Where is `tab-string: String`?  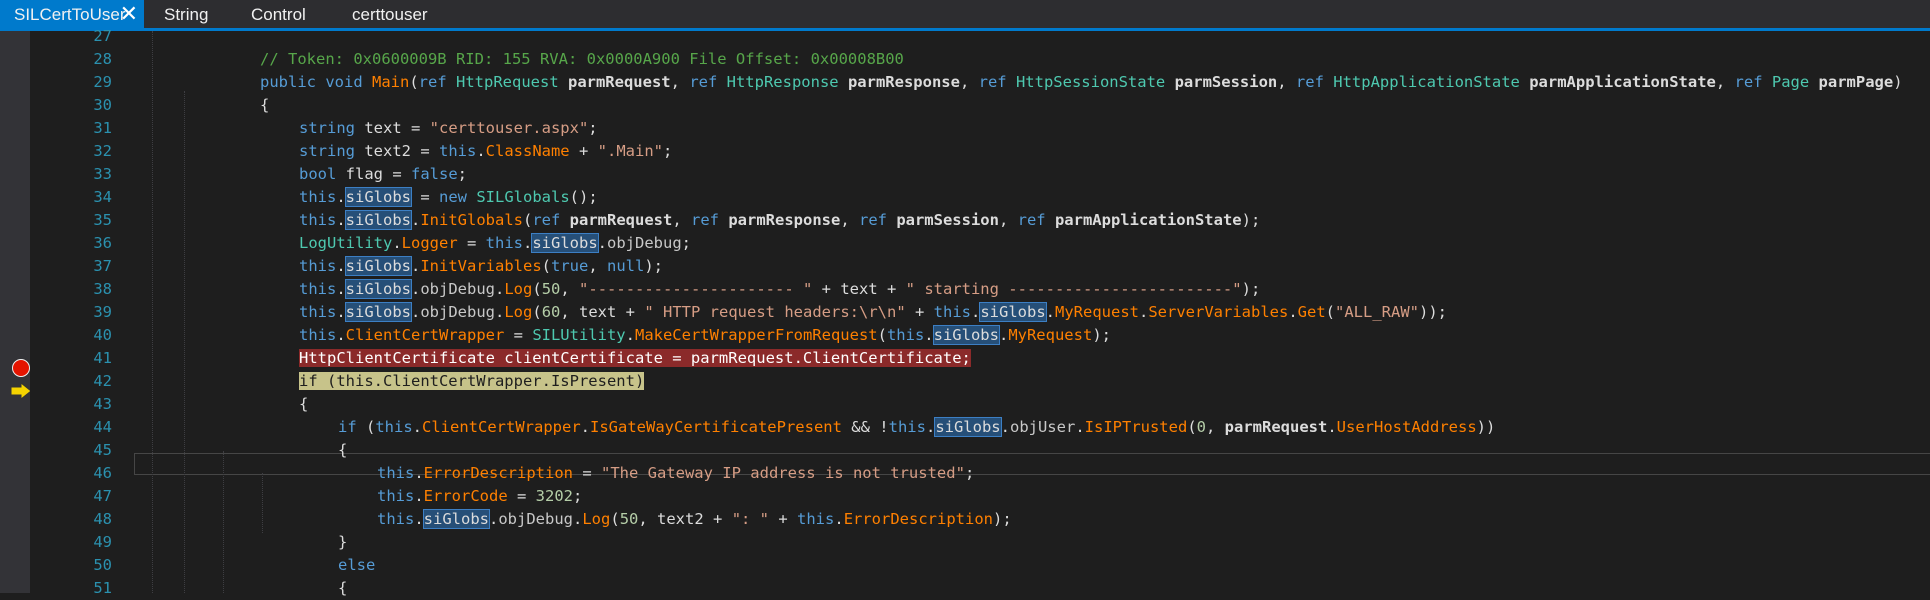
tab-string: String is located at coordinates (186, 14).